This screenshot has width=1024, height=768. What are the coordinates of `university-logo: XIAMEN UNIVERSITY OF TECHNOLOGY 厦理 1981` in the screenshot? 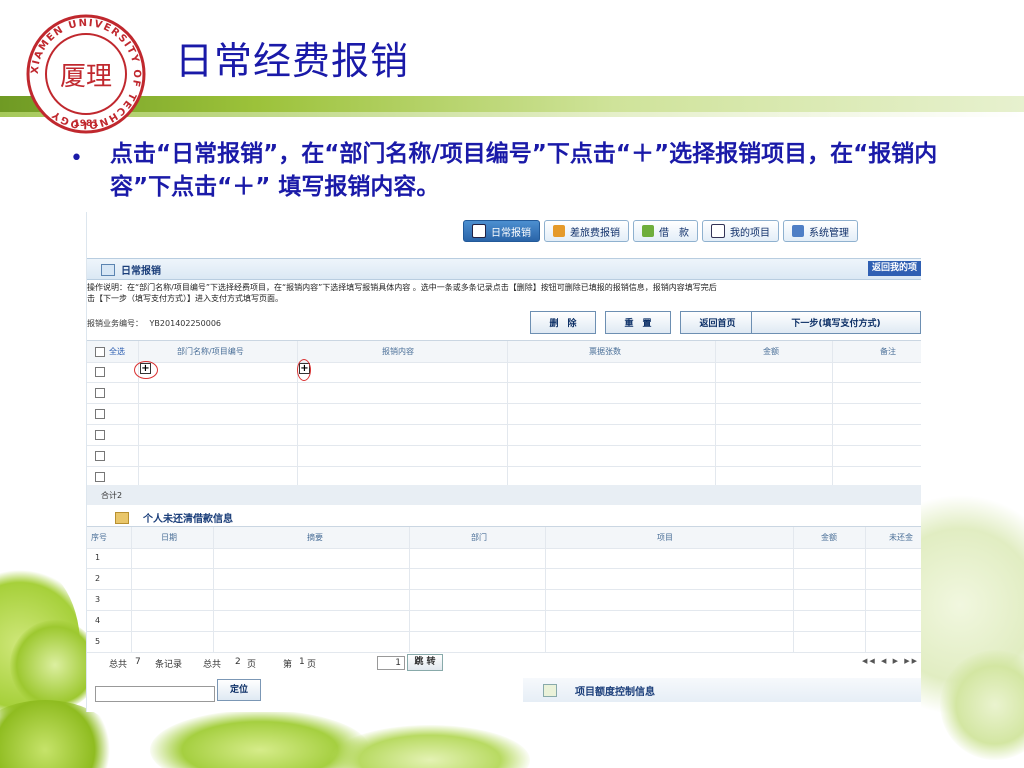 It's located at (86, 74).